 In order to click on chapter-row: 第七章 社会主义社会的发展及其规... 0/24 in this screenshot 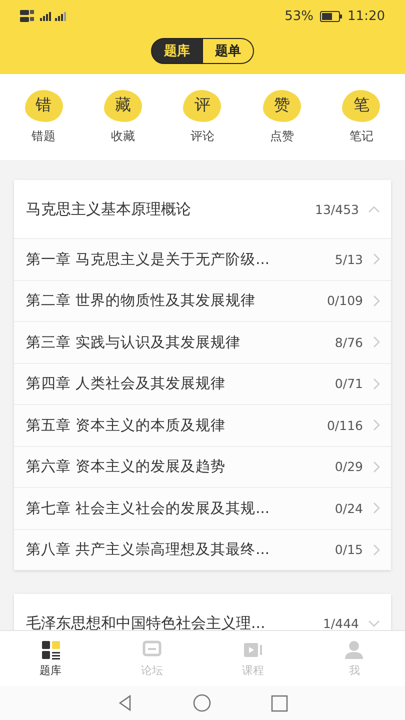, I will do `click(202, 507)`.